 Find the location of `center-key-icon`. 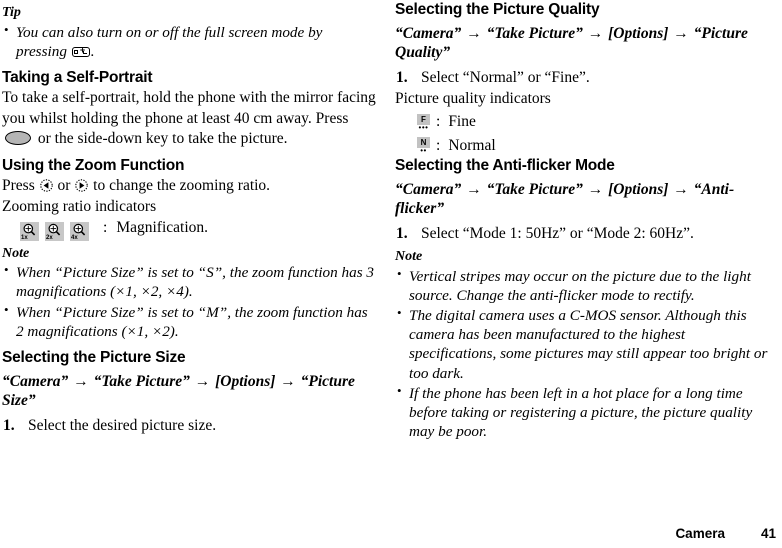

center-key-icon is located at coordinates (18, 137).